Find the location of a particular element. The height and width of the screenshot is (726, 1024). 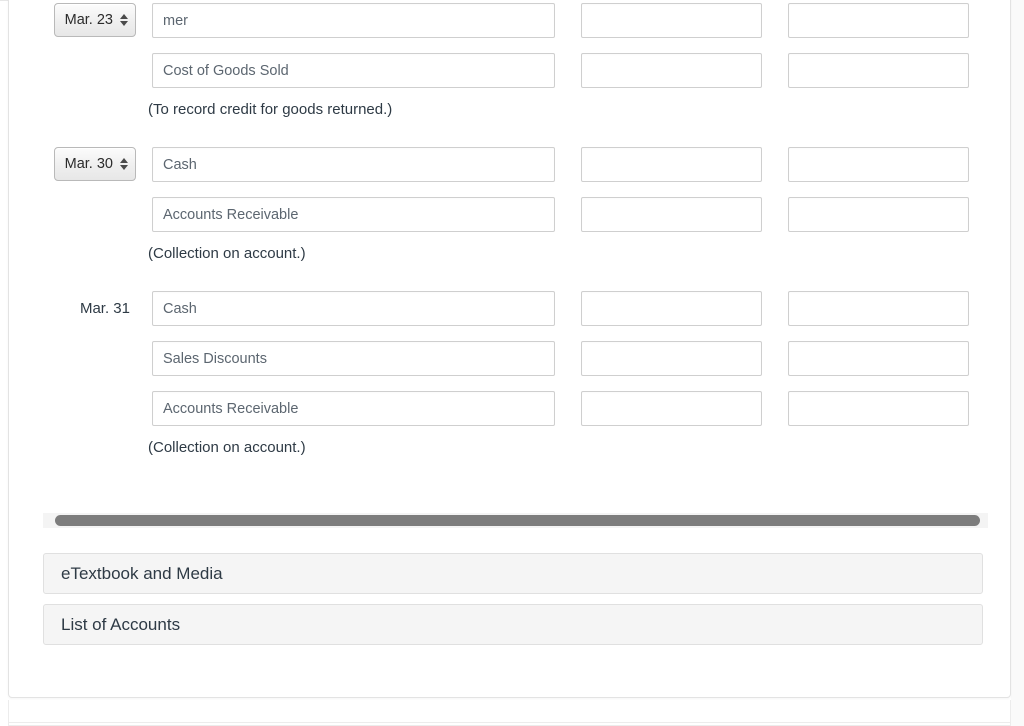

date-select-value: Mar. 23 is located at coordinates (88, 20).